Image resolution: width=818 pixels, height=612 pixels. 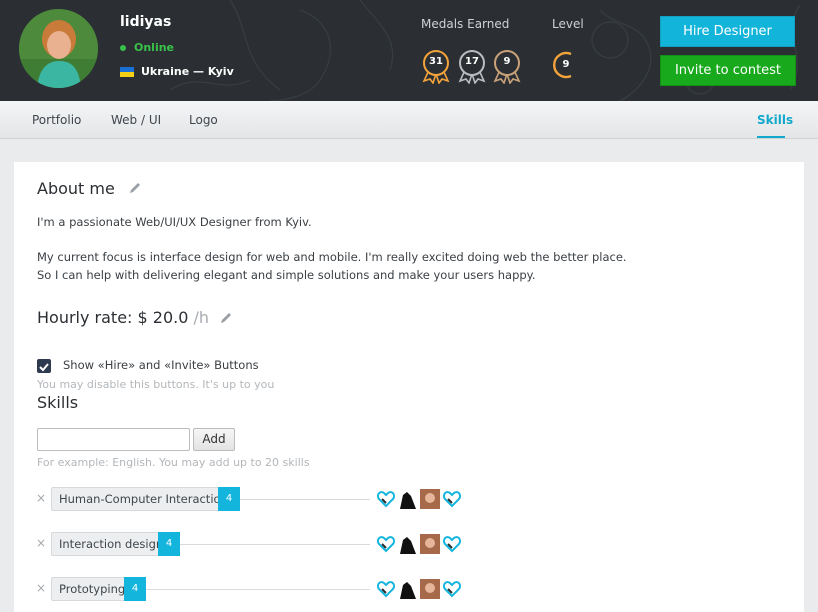 What do you see at coordinates (161, 365) in the screenshot?
I see `show-buttons-label: Show «Hire» and «Invite» Buttons` at bounding box center [161, 365].